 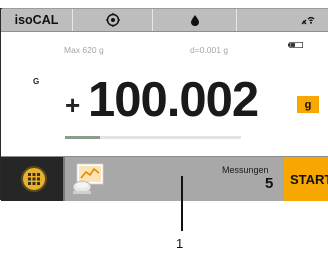 I want to click on isocal-button: isoCAL, so click(x=37, y=20).